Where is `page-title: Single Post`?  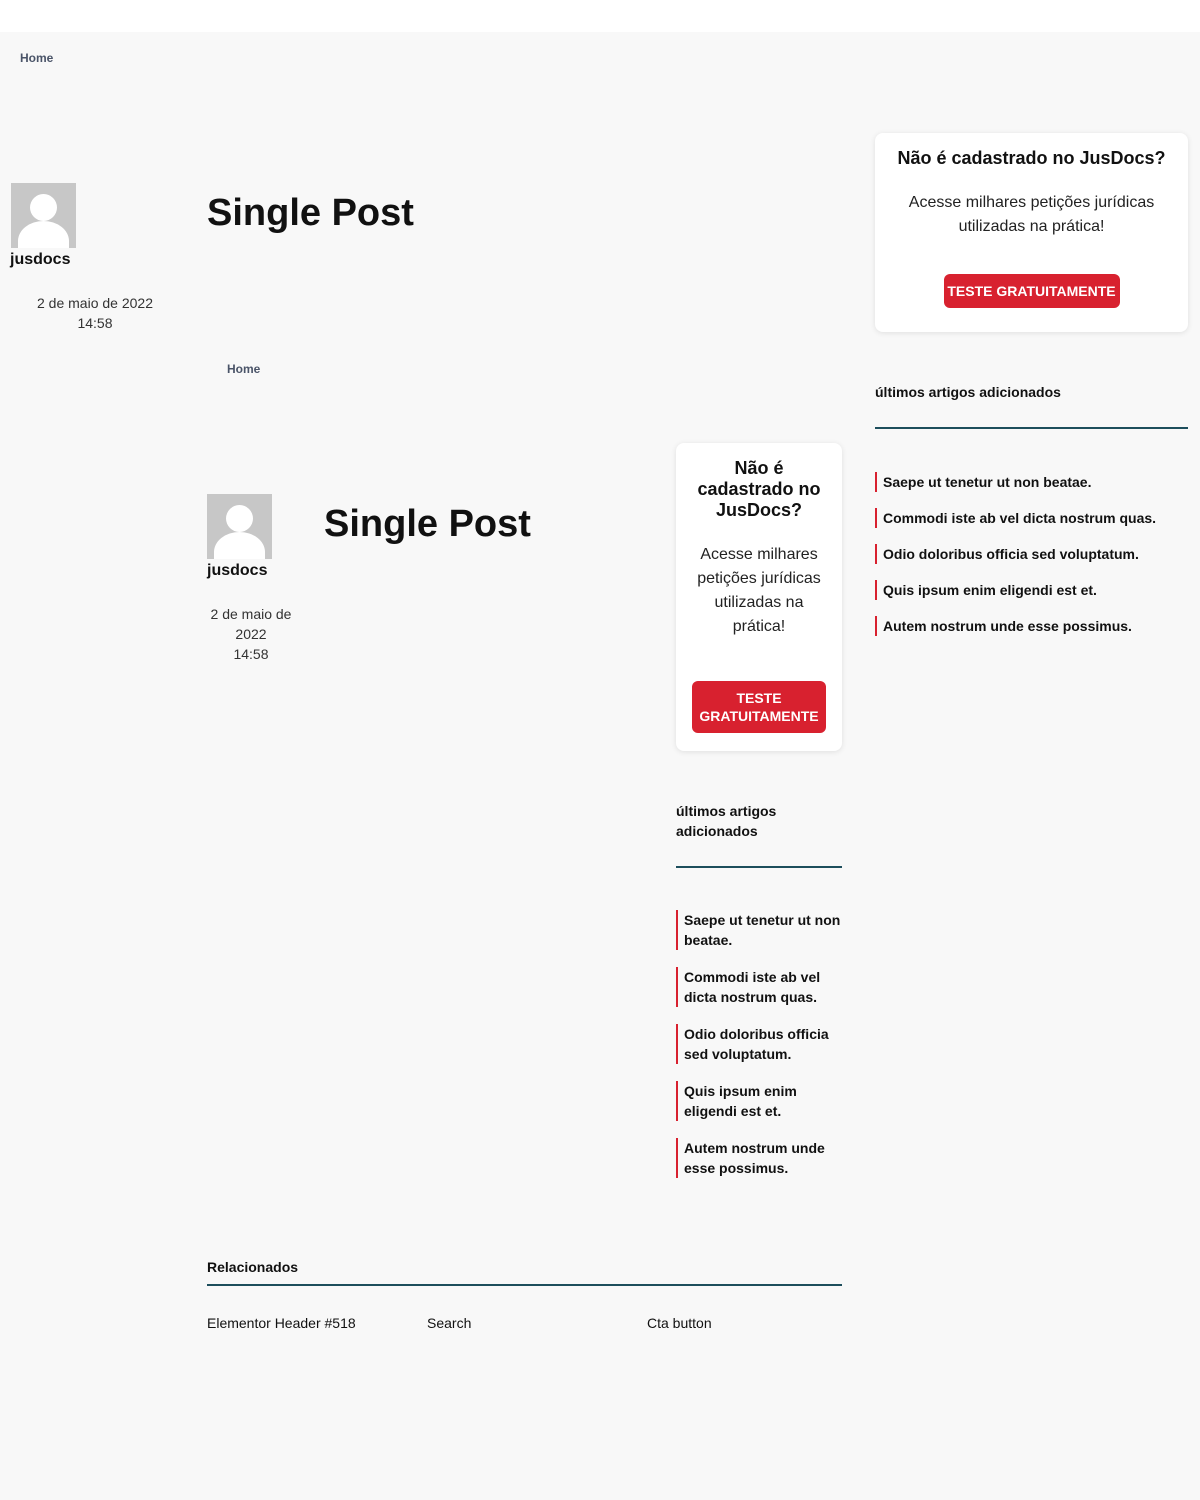
page-title: Single Post is located at coordinates (310, 213).